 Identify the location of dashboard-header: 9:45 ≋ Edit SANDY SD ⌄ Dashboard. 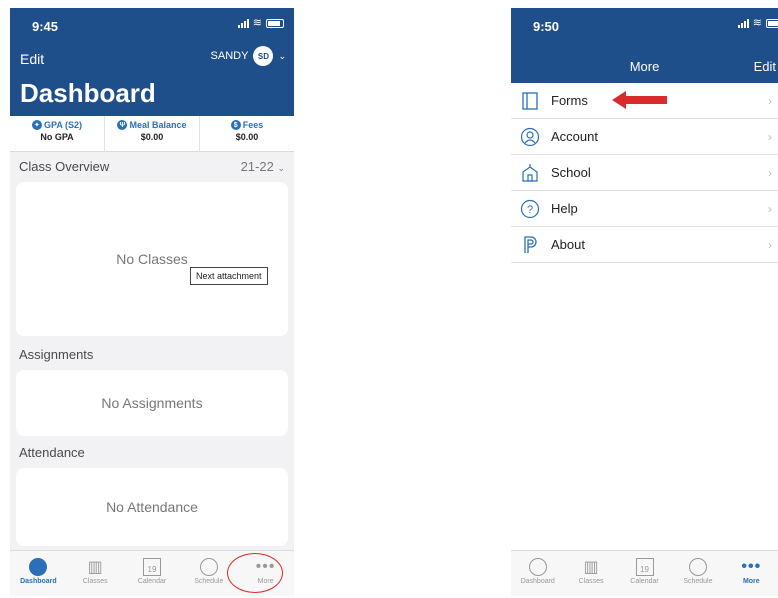
(152, 62).